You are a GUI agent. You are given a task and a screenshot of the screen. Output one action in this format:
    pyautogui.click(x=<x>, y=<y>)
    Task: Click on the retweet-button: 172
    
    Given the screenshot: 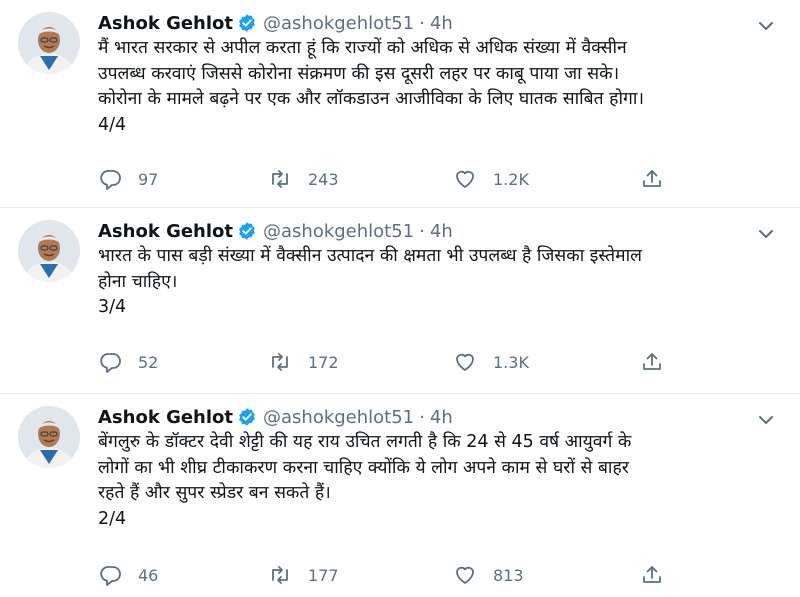 What is the action you would take?
    pyautogui.click(x=303, y=362)
    